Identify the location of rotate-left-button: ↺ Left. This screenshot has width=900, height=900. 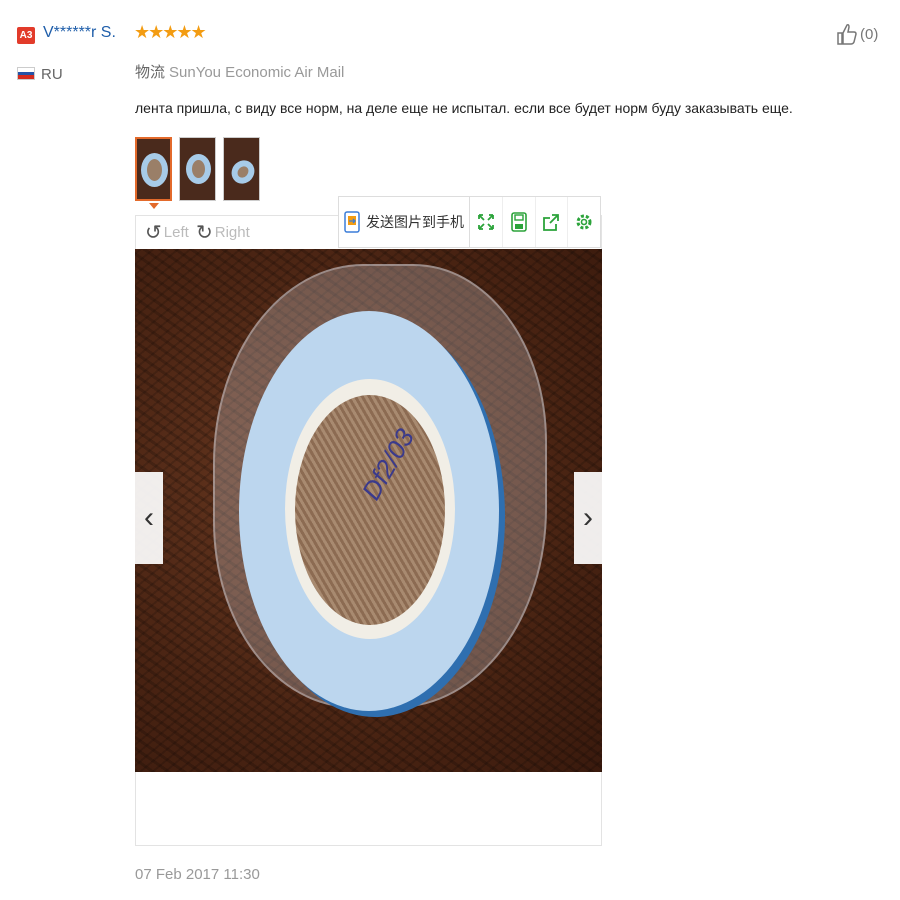
(167, 232).